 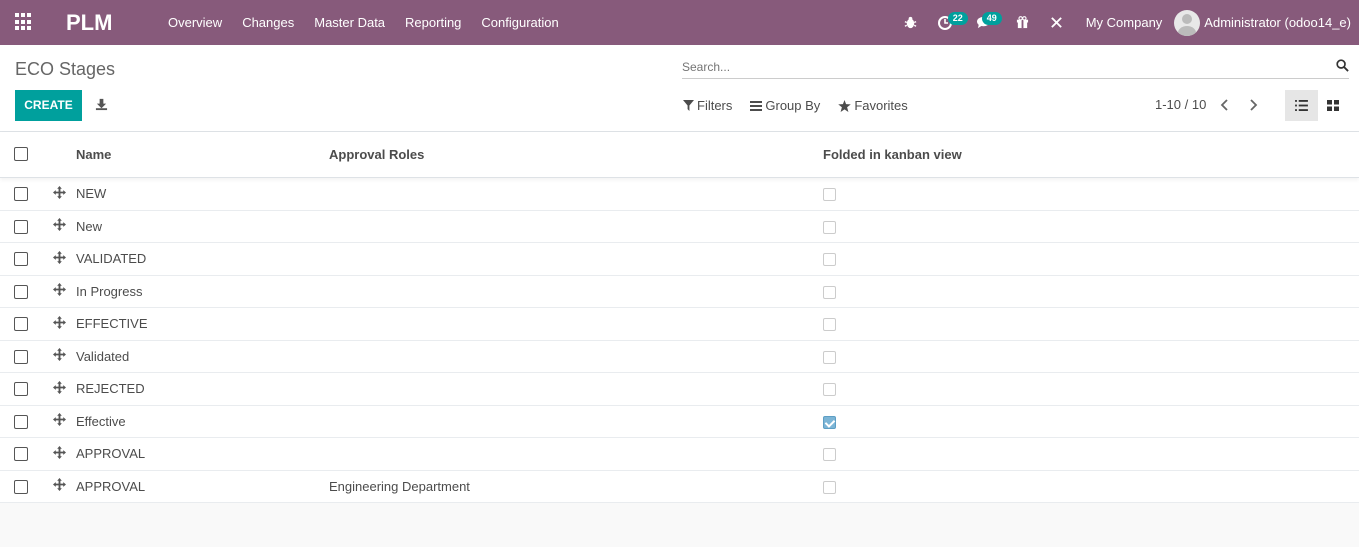 What do you see at coordinates (376, 154) in the screenshot?
I see `column-header-approval-roles: Approval Roles` at bounding box center [376, 154].